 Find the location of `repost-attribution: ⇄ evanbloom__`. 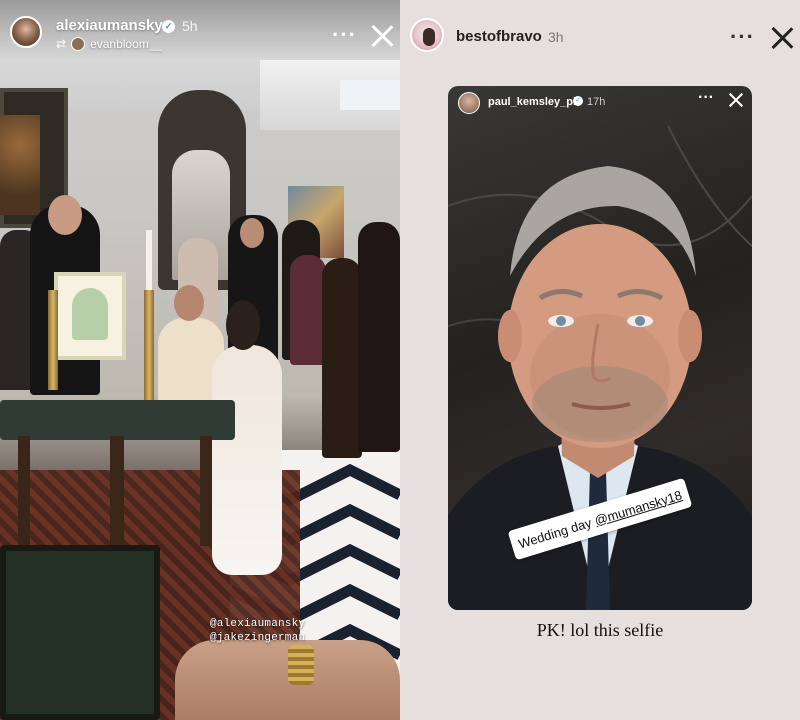

repost-attribution: ⇄ evanbloom__ is located at coordinates (109, 44).